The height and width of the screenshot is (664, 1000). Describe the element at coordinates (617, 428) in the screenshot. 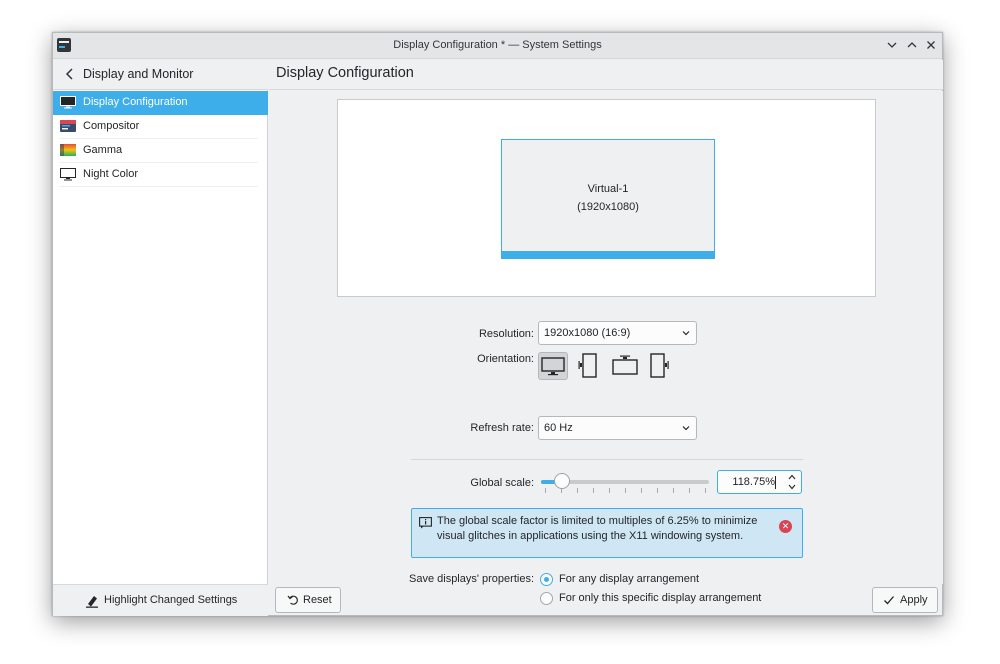

I see `refresh-rate-combobox: 60 Hz` at that location.